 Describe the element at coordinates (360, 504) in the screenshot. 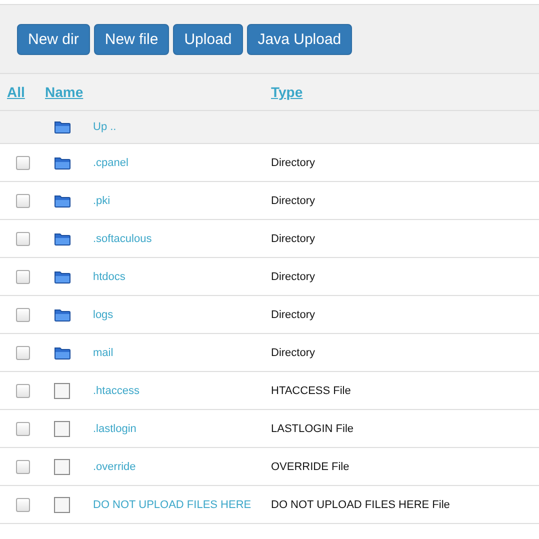

I see `file-type-text: DO NOT UPLOAD FILES HERE File` at that location.